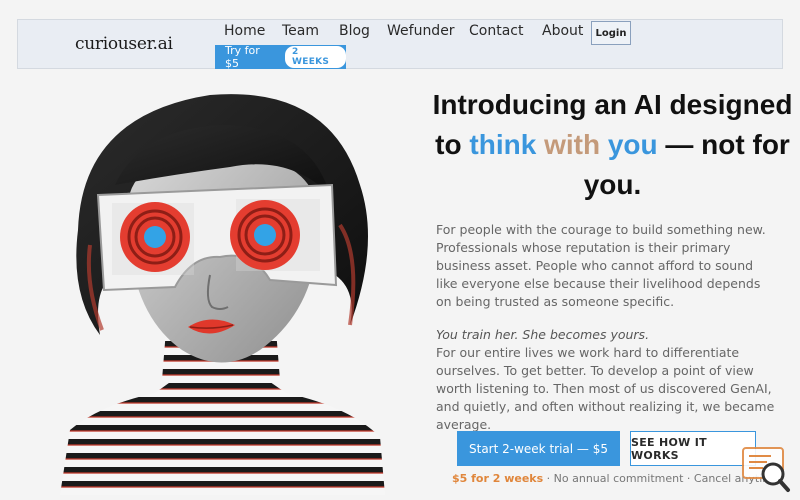 Image resolution: width=800 pixels, height=500 pixels. Describe the element at coordinates (543, 334) in the screenshot. I see `hero-story-lead: You train her. She becomes yours.` at that location.